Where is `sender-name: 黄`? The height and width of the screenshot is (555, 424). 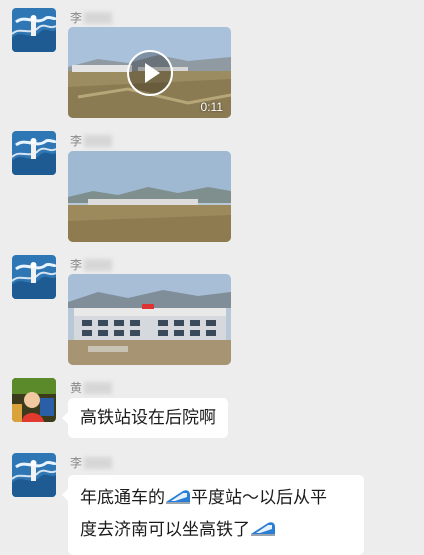
sender-name: 黄 is located at coordinates (91, 388).